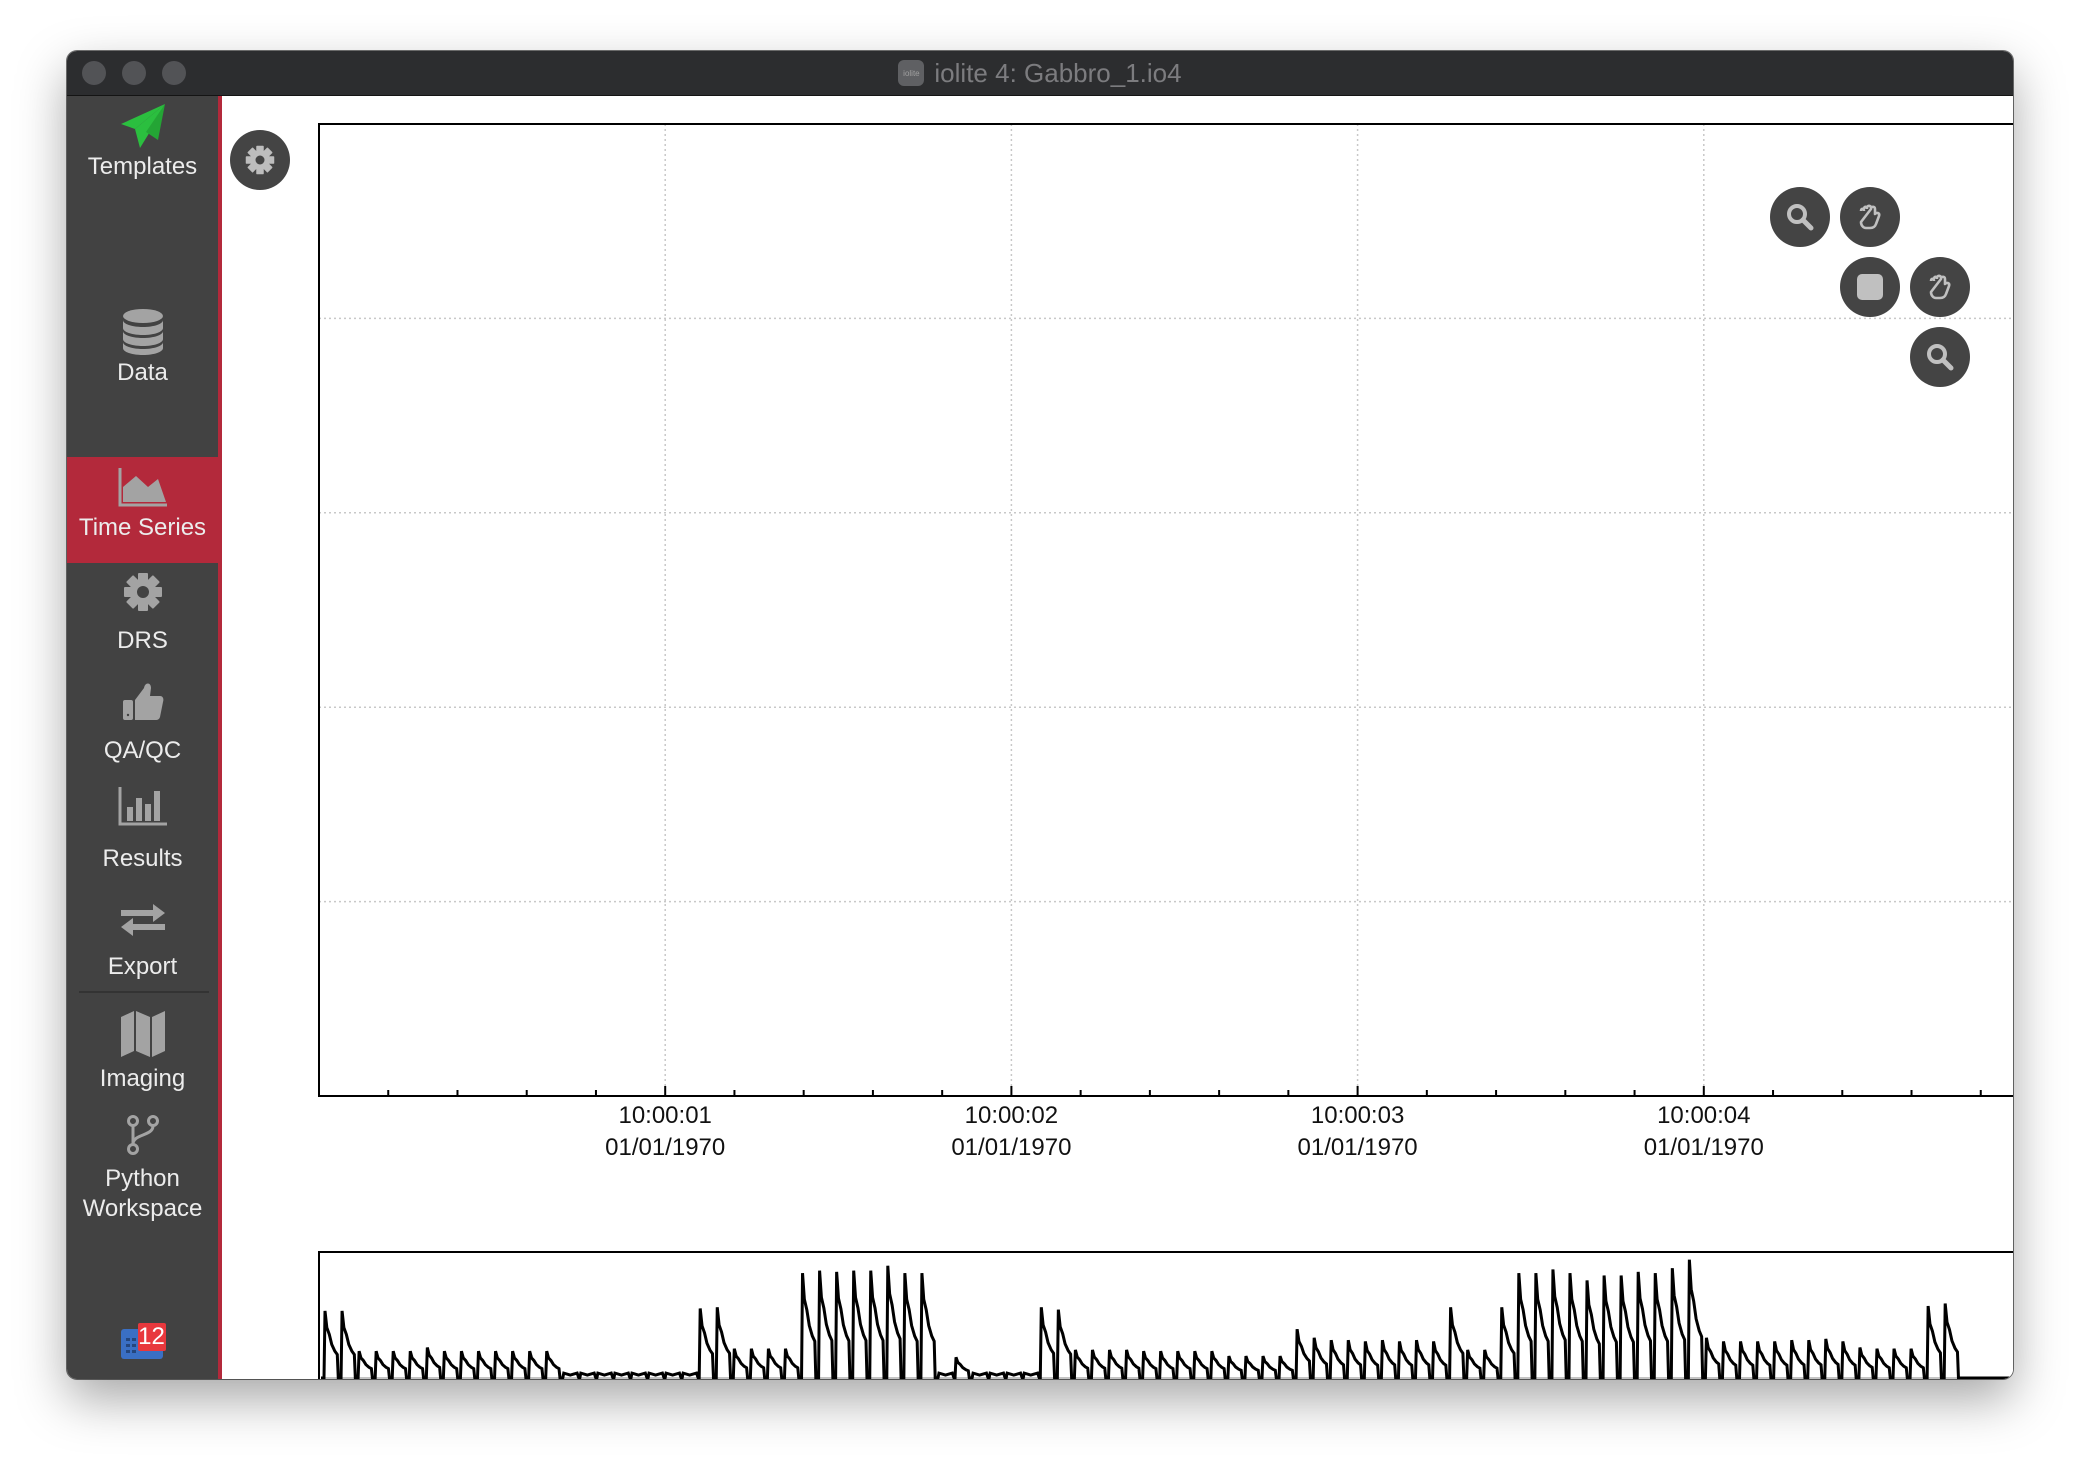 The height and width of the screenshot is (1462, 2080). Describe the element at coordinates (665, 1115) in the screenshot. I see `x-tick-time: 10:00:01` at that location.